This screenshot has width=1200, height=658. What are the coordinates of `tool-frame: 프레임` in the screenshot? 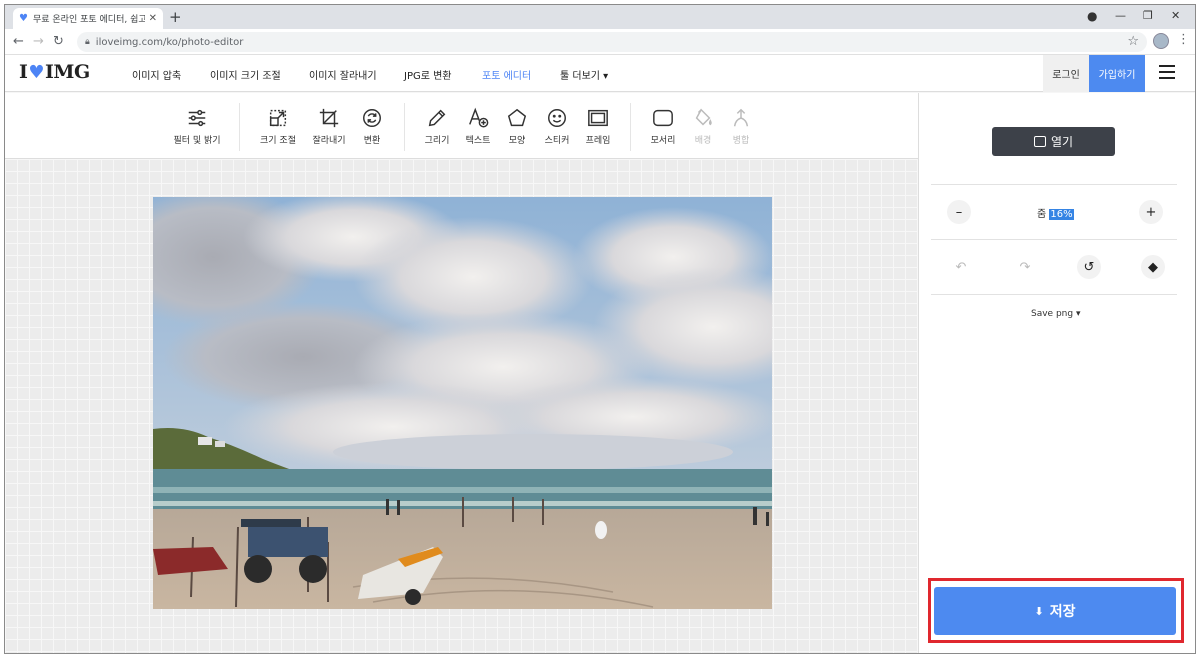 It's located at (598, 126).